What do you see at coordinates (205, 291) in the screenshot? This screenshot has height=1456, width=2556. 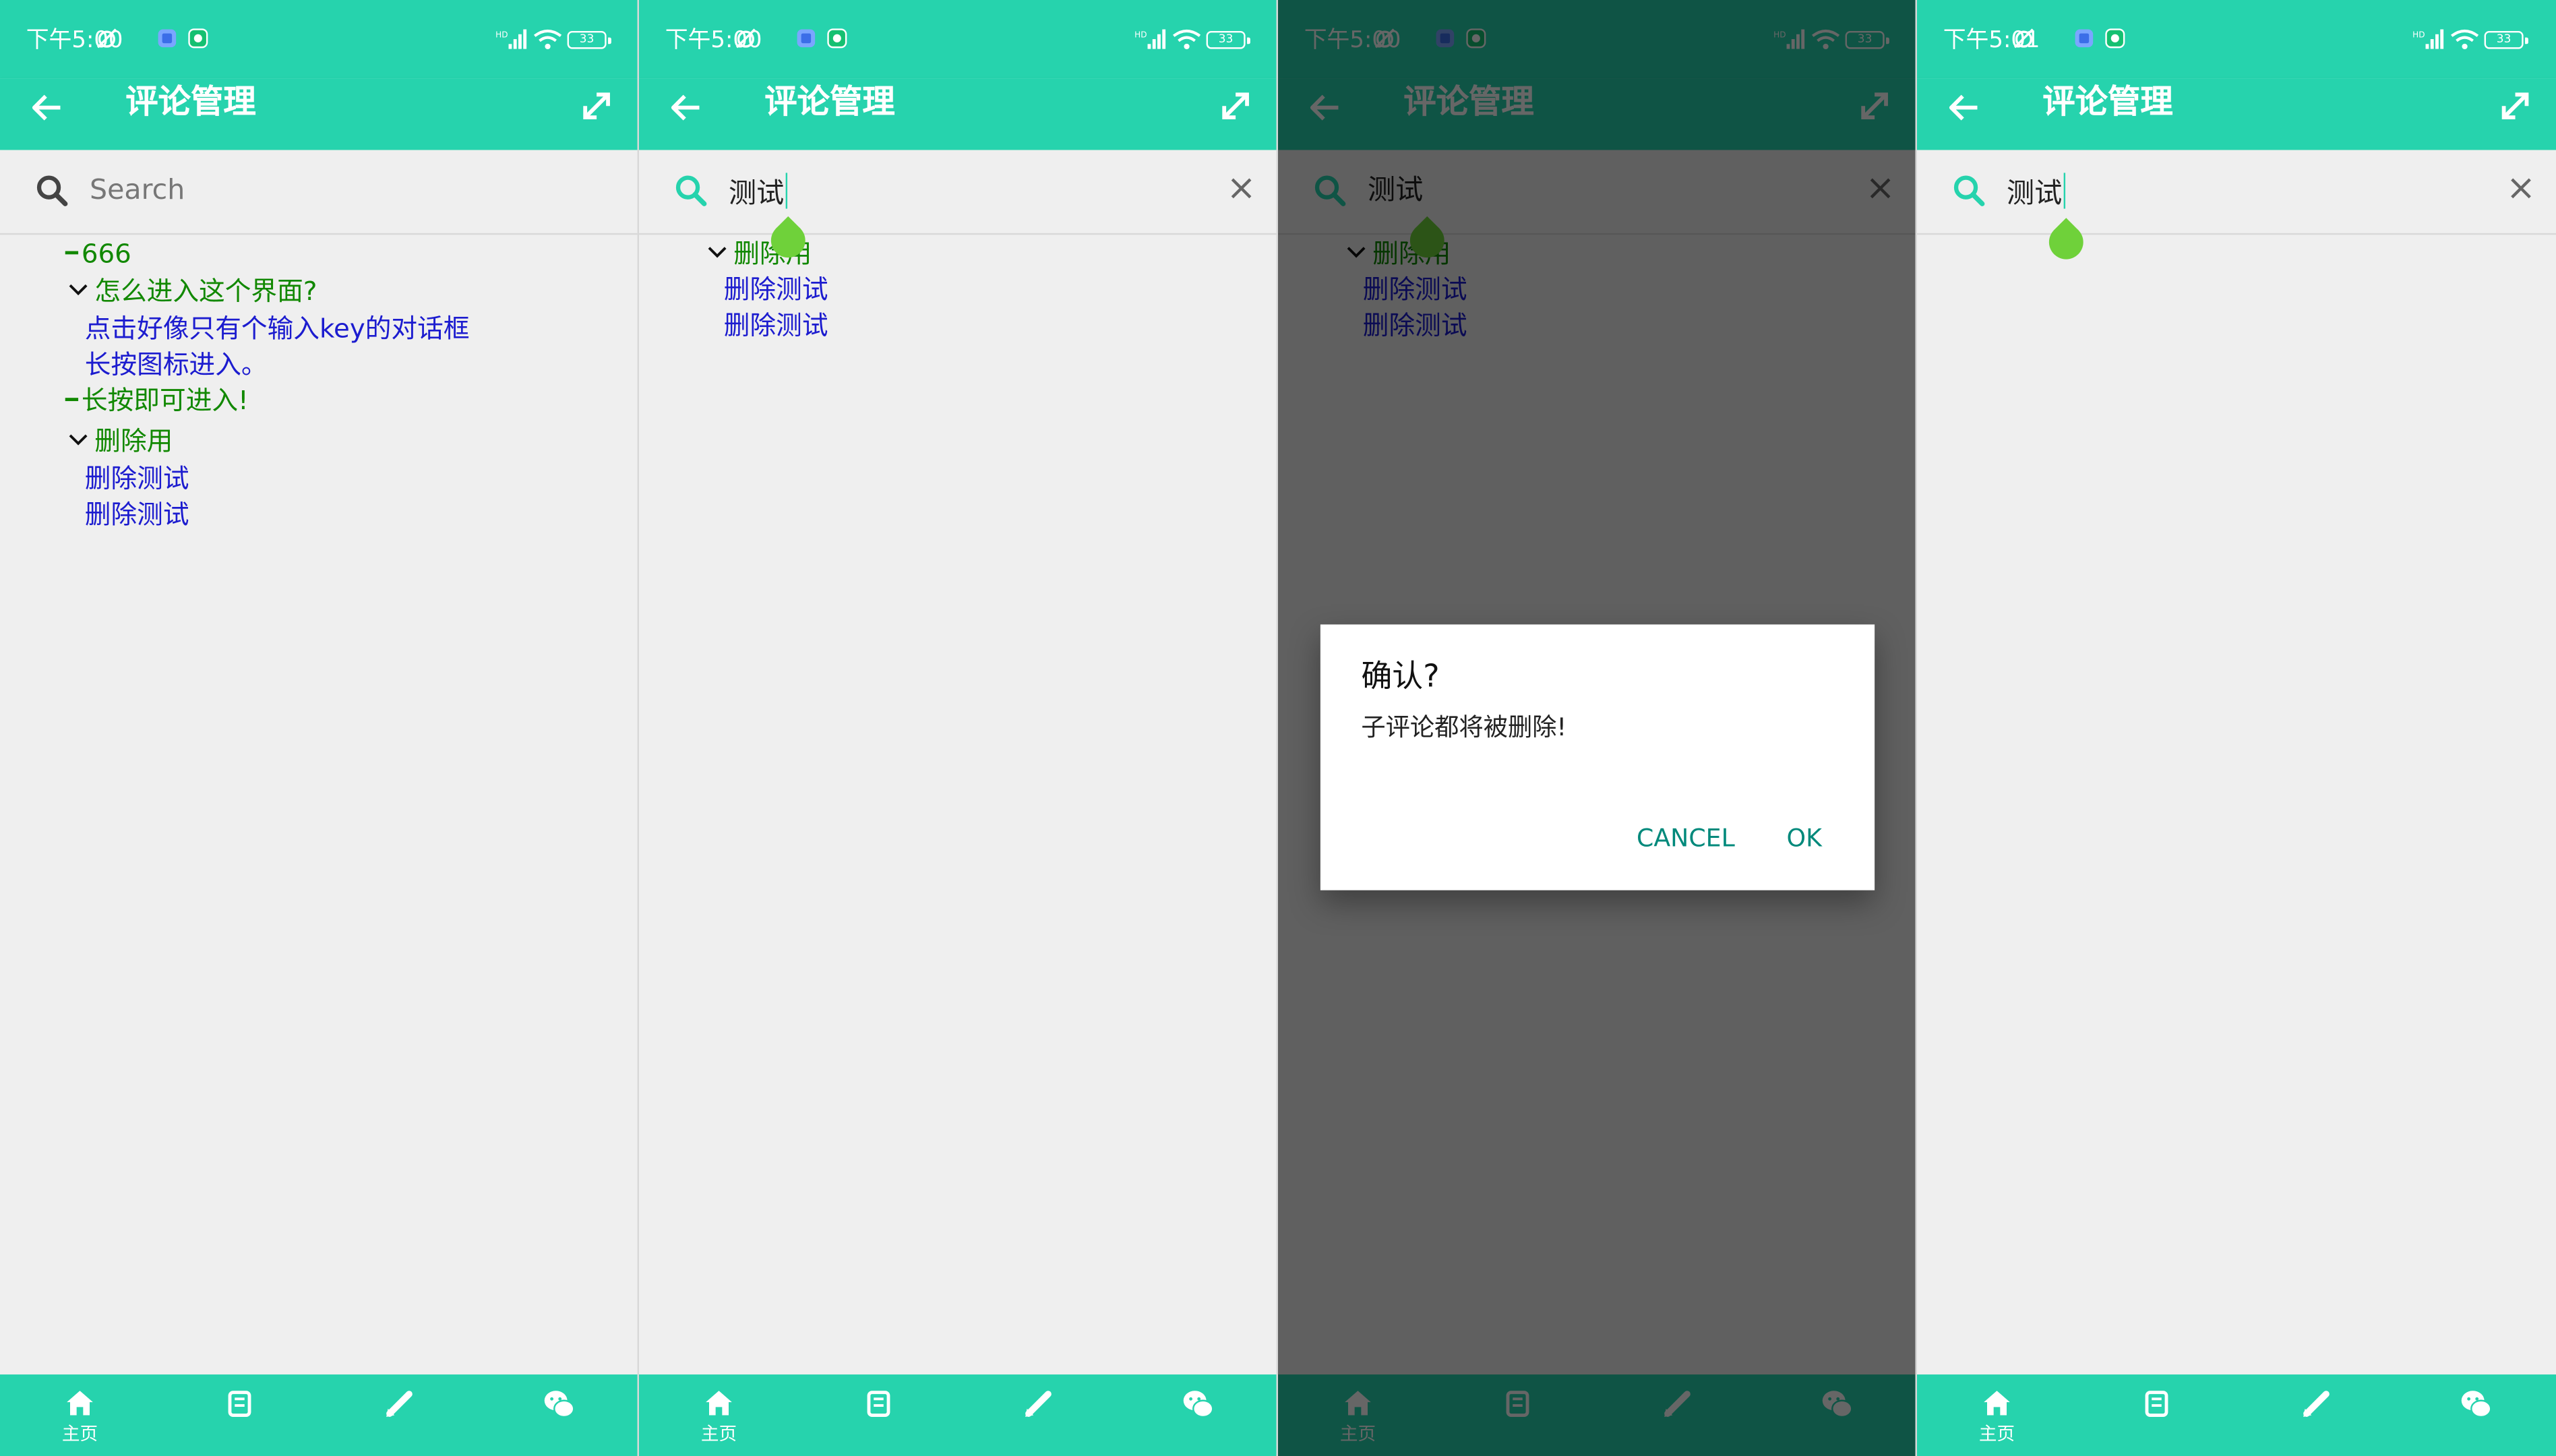 I see `comment-text: 怎么进入这个界面?` at bounding box center [205, 291].